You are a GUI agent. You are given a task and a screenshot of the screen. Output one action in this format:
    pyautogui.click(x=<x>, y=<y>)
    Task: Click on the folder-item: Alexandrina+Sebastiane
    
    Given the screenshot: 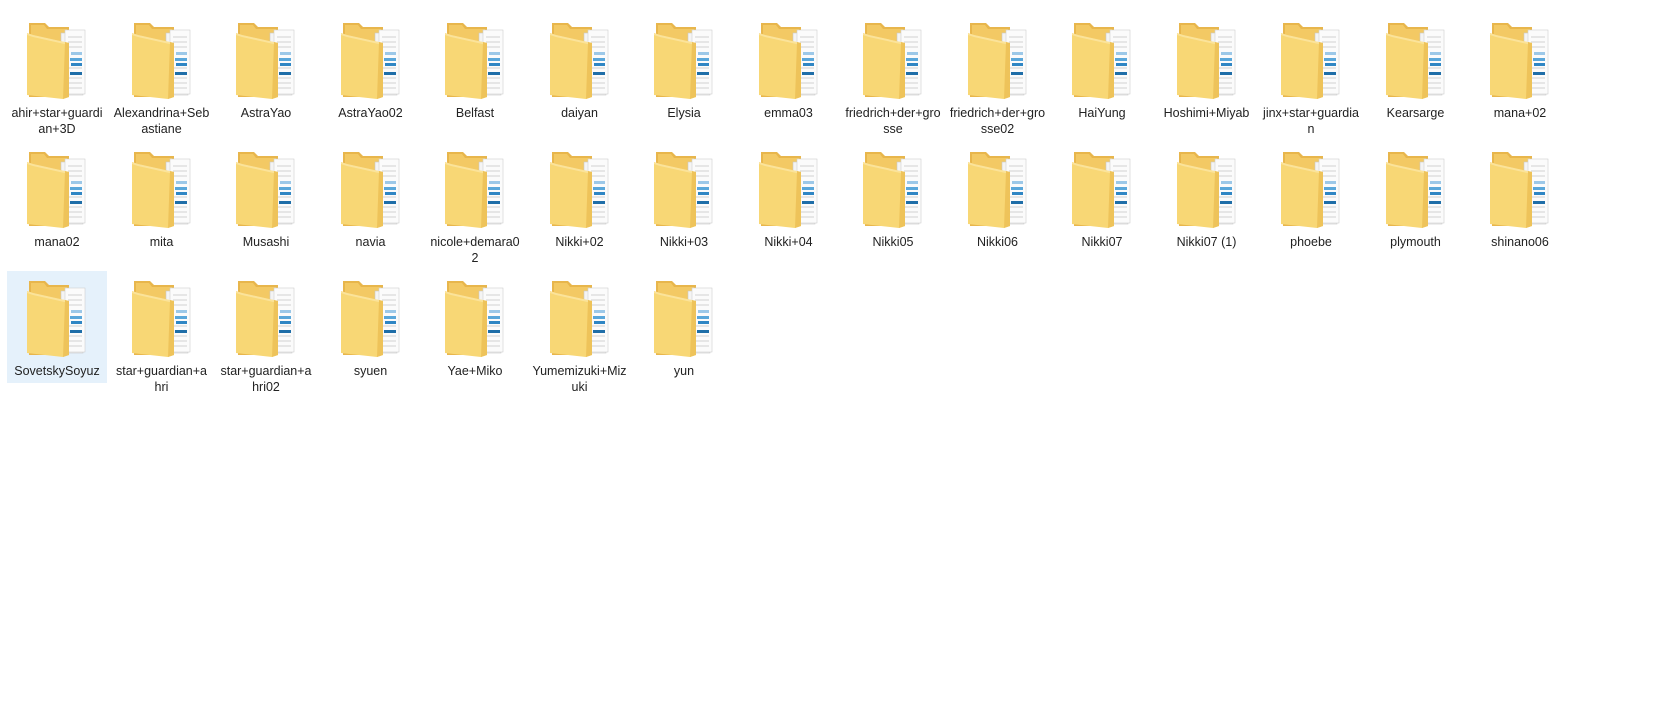 What is the action you would take?
    pyautogui.click(x=162, y=77)
    